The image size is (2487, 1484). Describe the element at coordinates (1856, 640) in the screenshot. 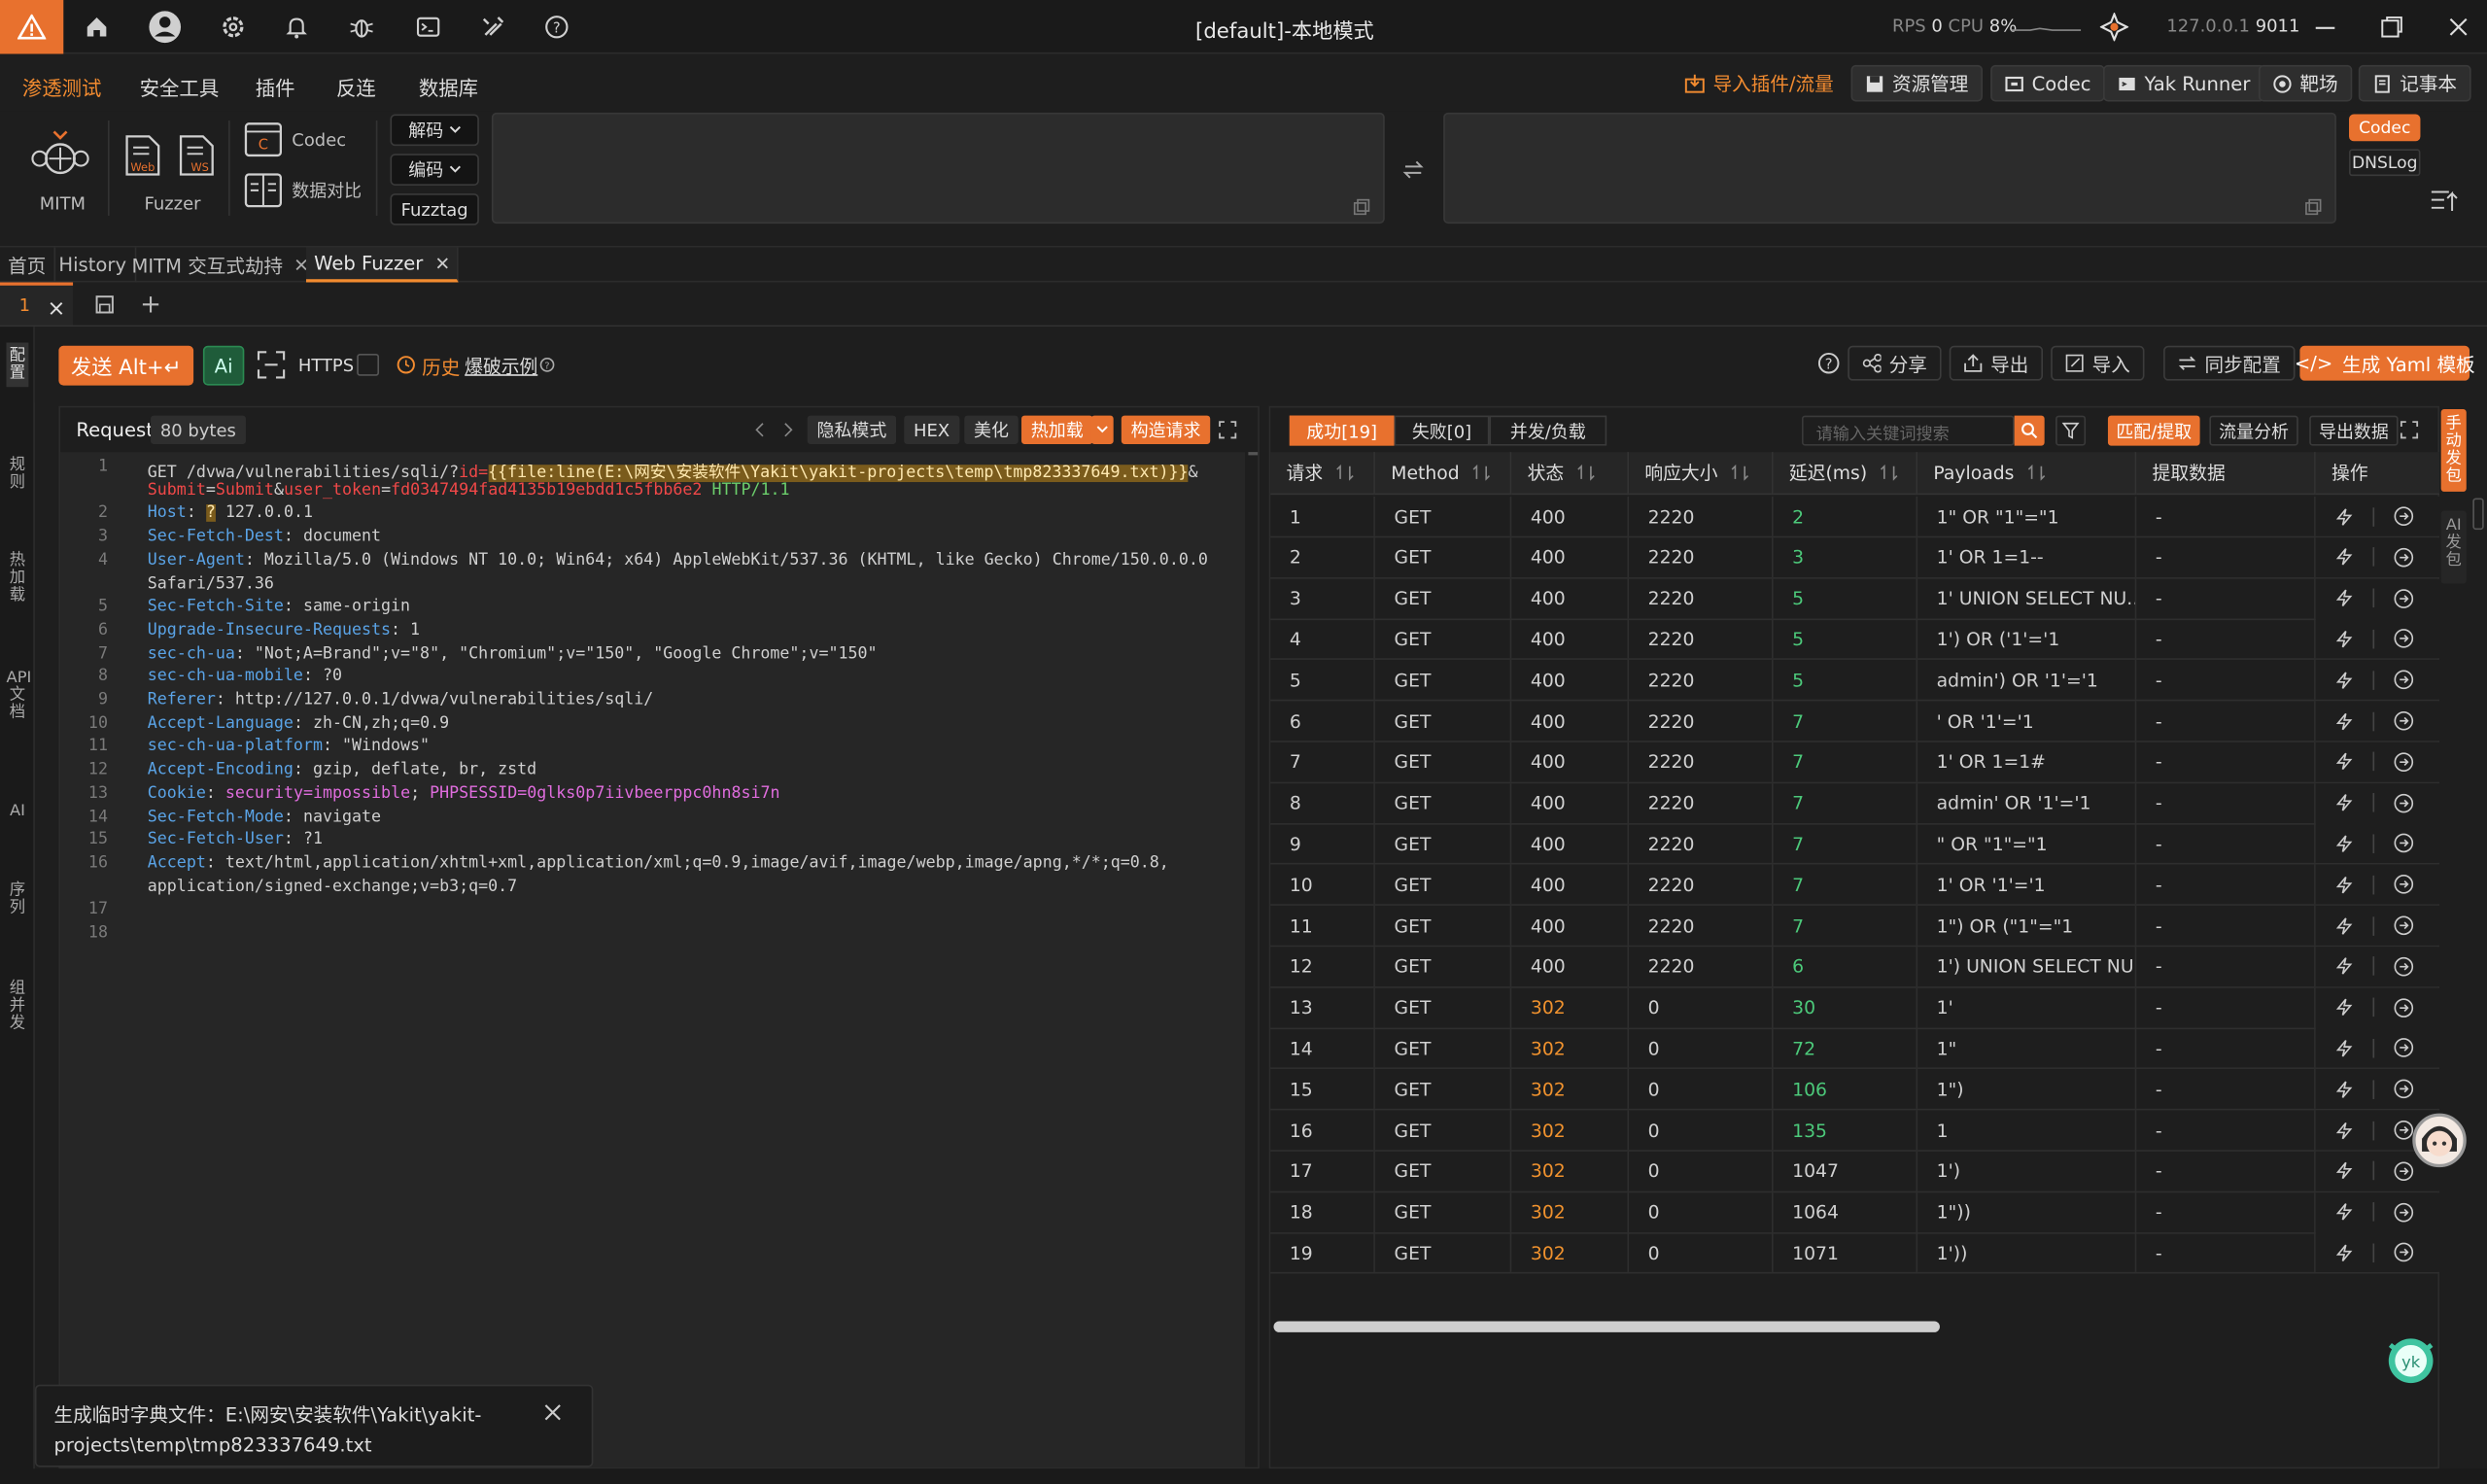

I see `table-row: 4 GET 400 2220 5 1') OR ('1'='1-` at that location.